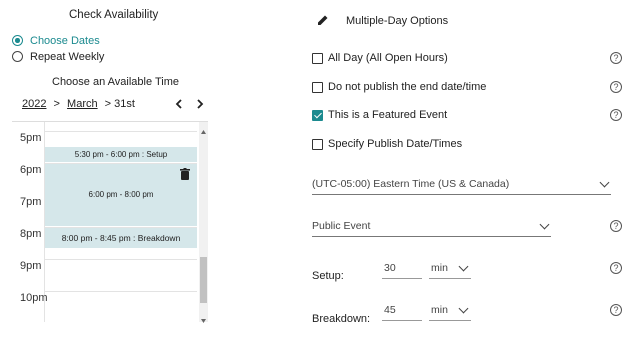 The height and width of the screenshot is (340, 640). What do you see at coordinates (397, 21) in the screenshot?
I see `multi-day-options-label: Multiple-Day Options` at bounding box center [397, 21].